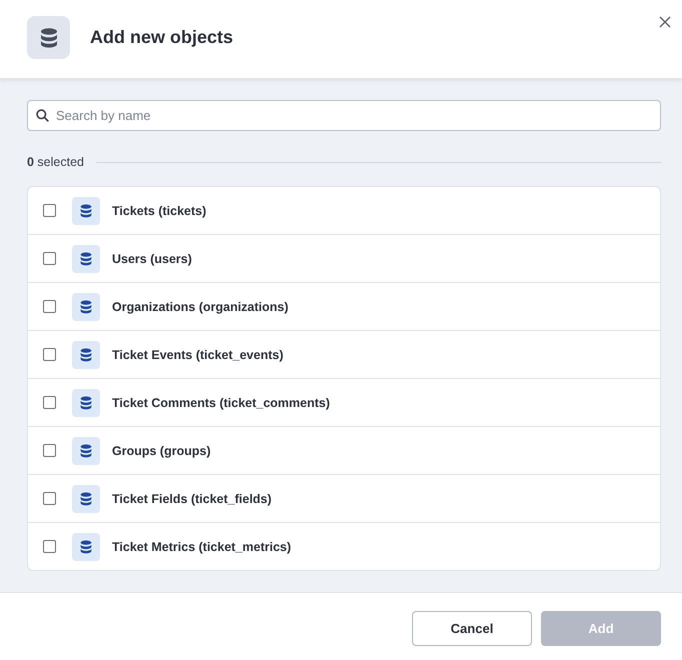 The height and width of the screenshot is (660, 682). I want to click on object-label: Ticket Comments (ticket_comments), so click(221, 403).